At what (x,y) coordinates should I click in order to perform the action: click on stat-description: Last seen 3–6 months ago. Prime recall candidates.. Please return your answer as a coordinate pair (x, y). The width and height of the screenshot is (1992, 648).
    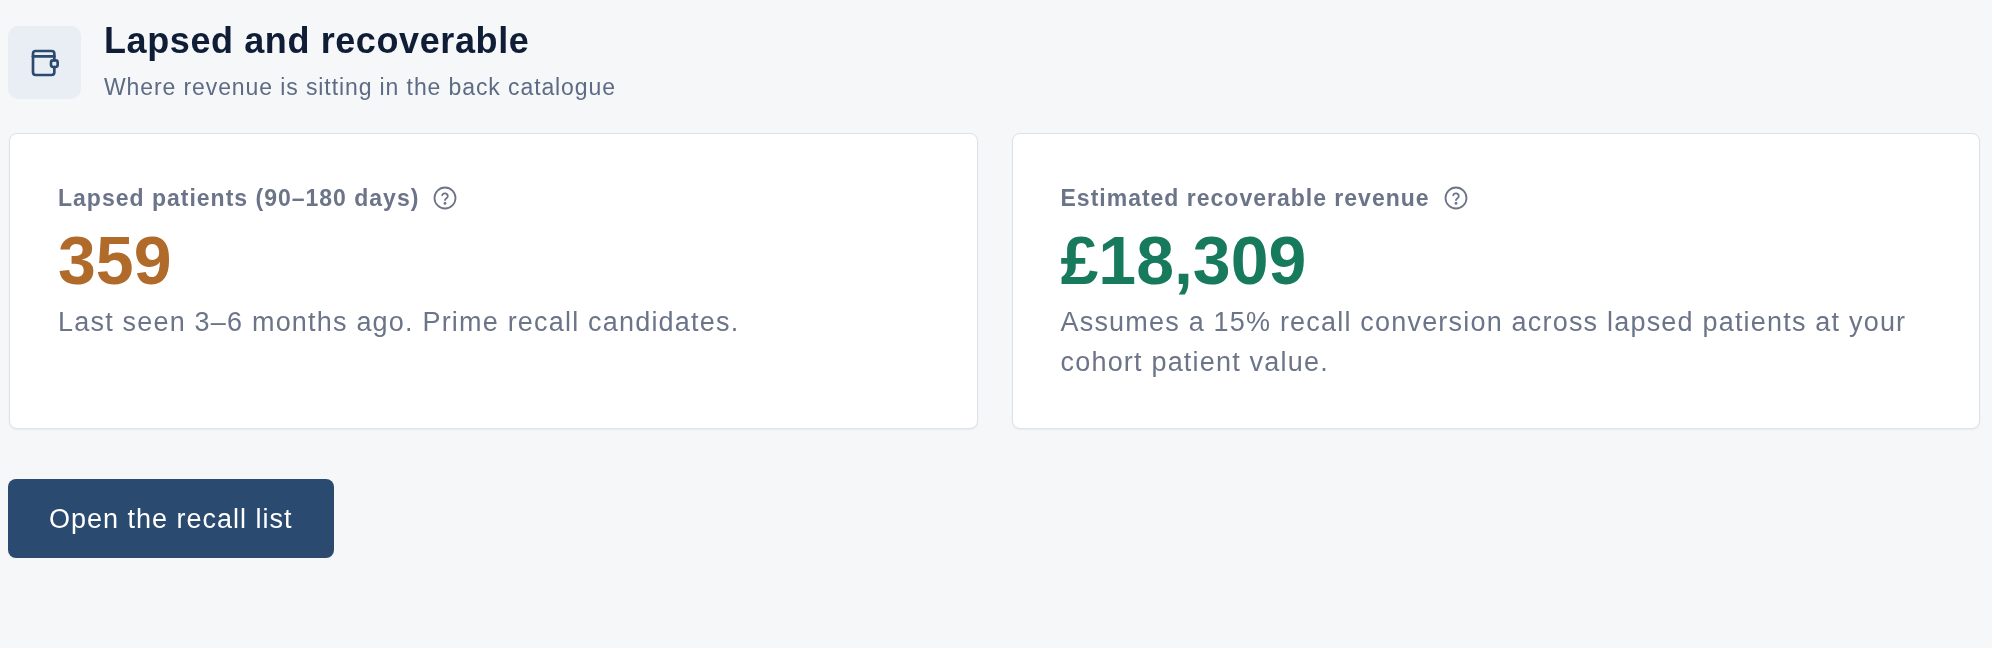
    Looking at the image, I should click on (399, 322).